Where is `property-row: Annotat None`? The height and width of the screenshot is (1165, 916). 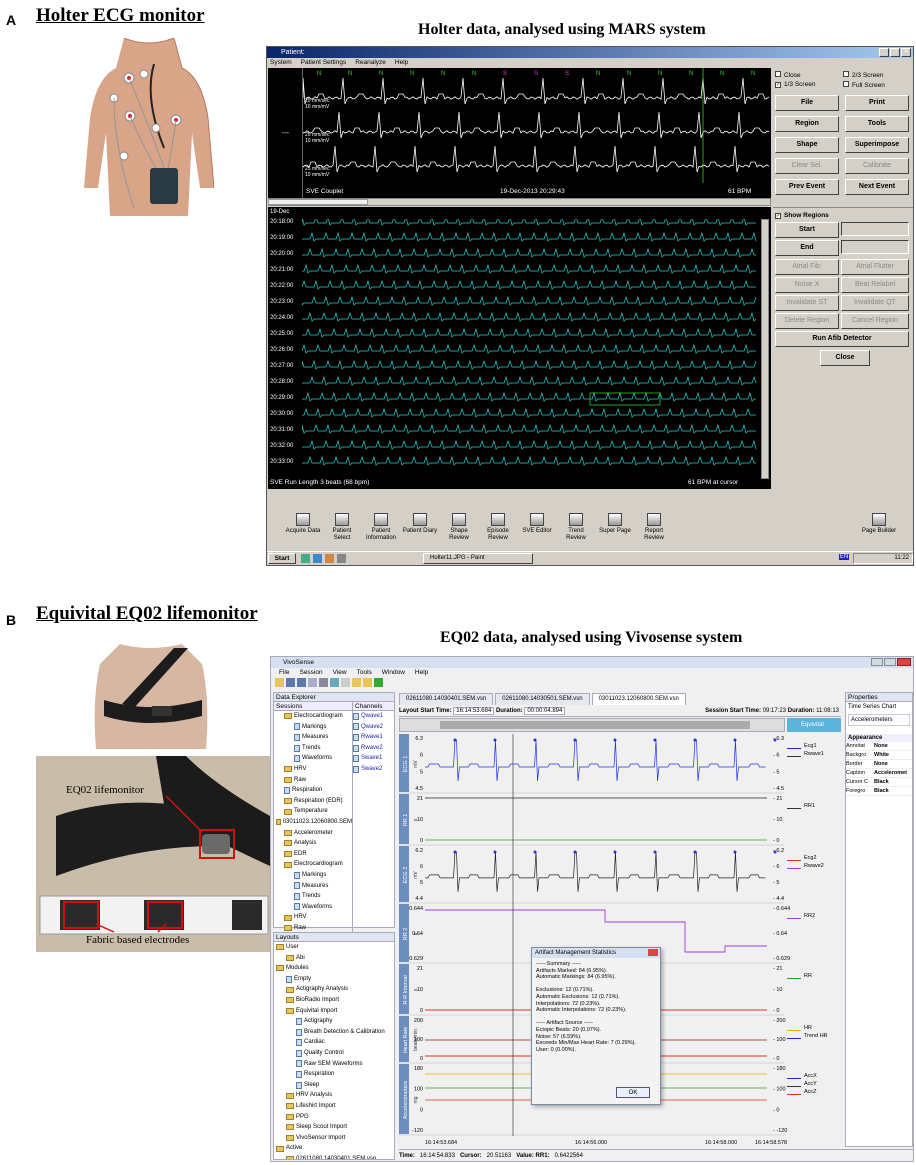 property-row: Annotat None is located at coordinates (879, 746).